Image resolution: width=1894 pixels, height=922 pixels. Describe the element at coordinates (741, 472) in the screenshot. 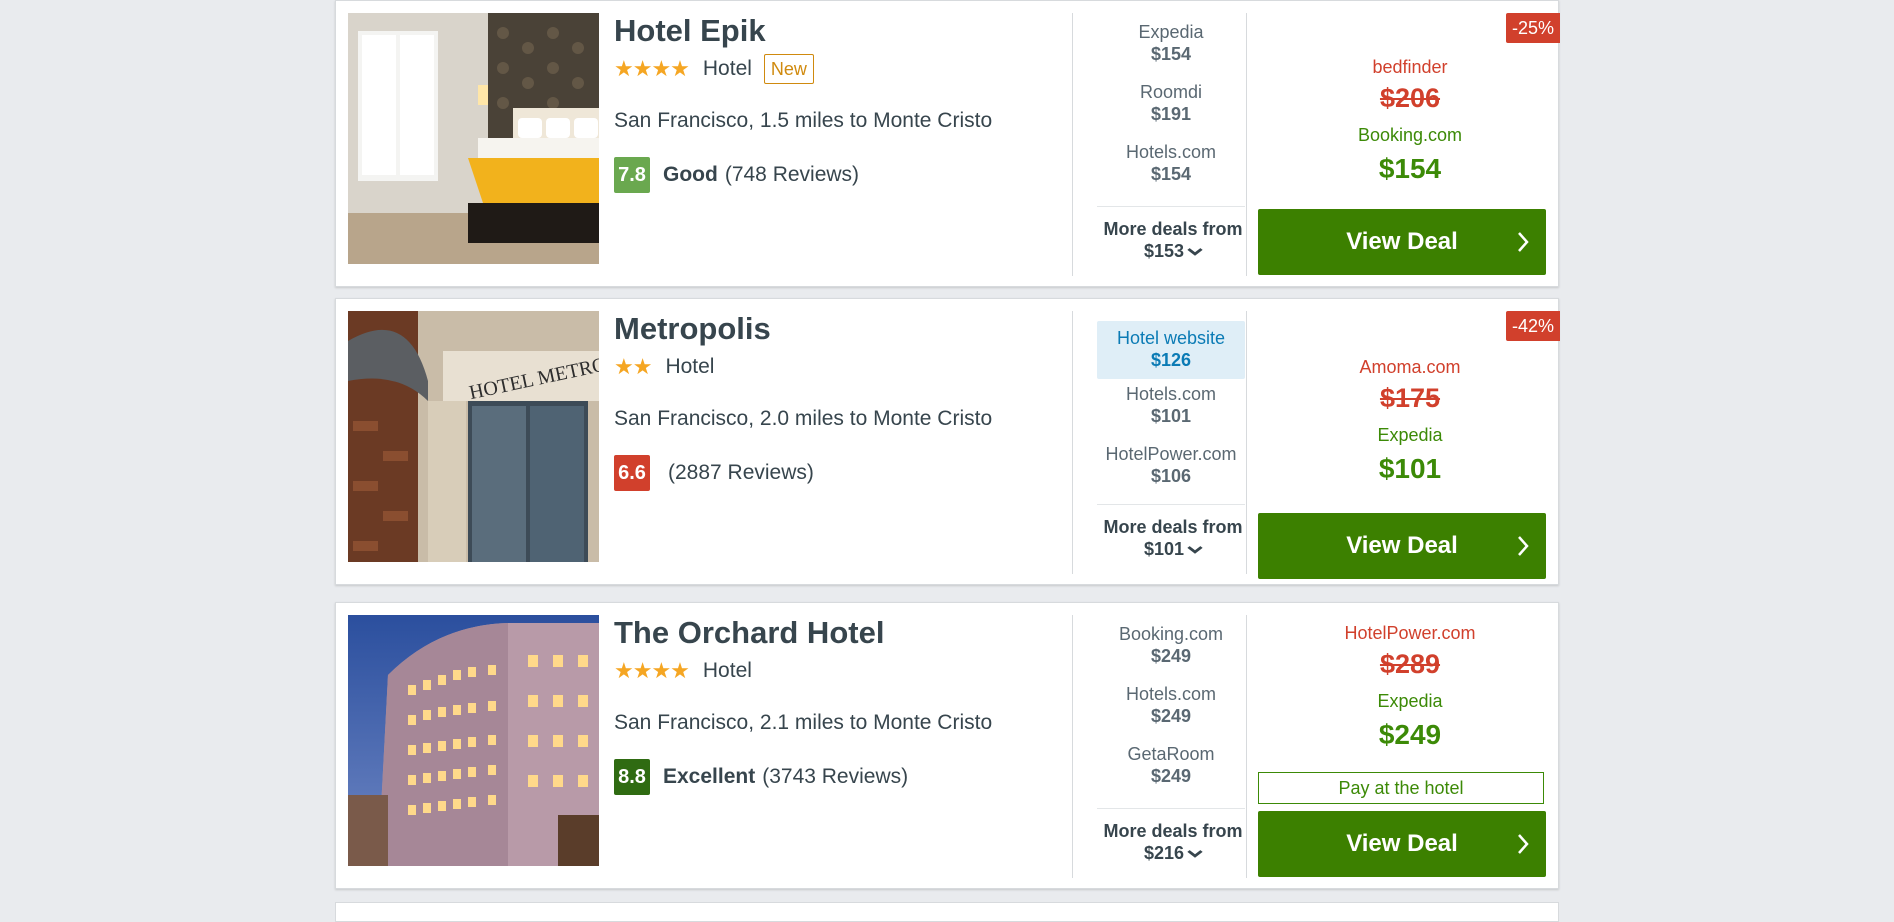

I see `review-count: (2887 Reviews)` at that location.